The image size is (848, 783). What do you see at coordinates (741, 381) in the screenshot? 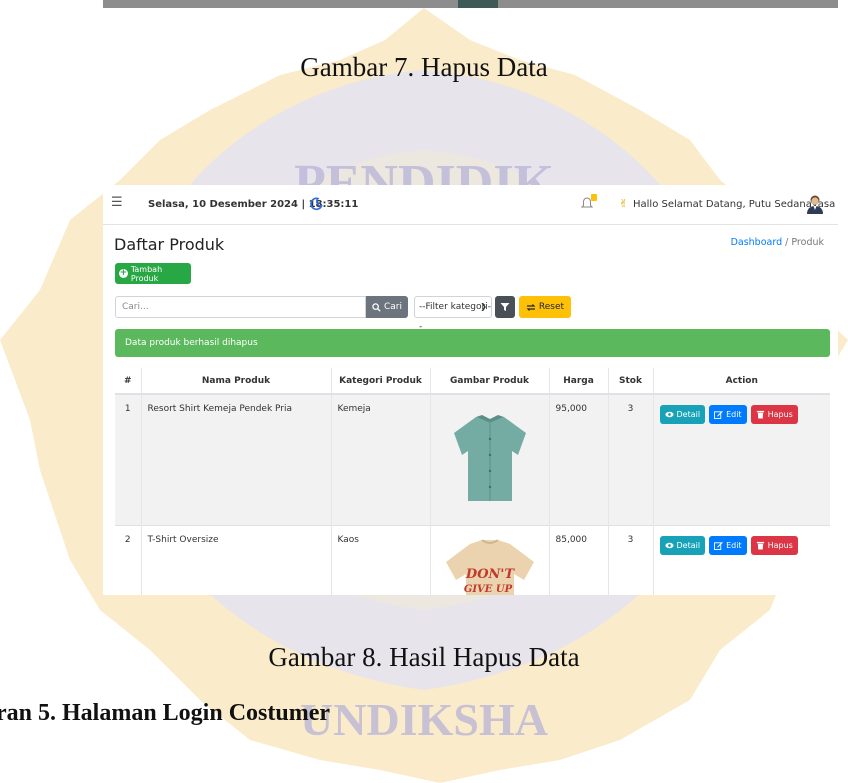
I see `column-header-action: Action` at bounding box center [741, 381].